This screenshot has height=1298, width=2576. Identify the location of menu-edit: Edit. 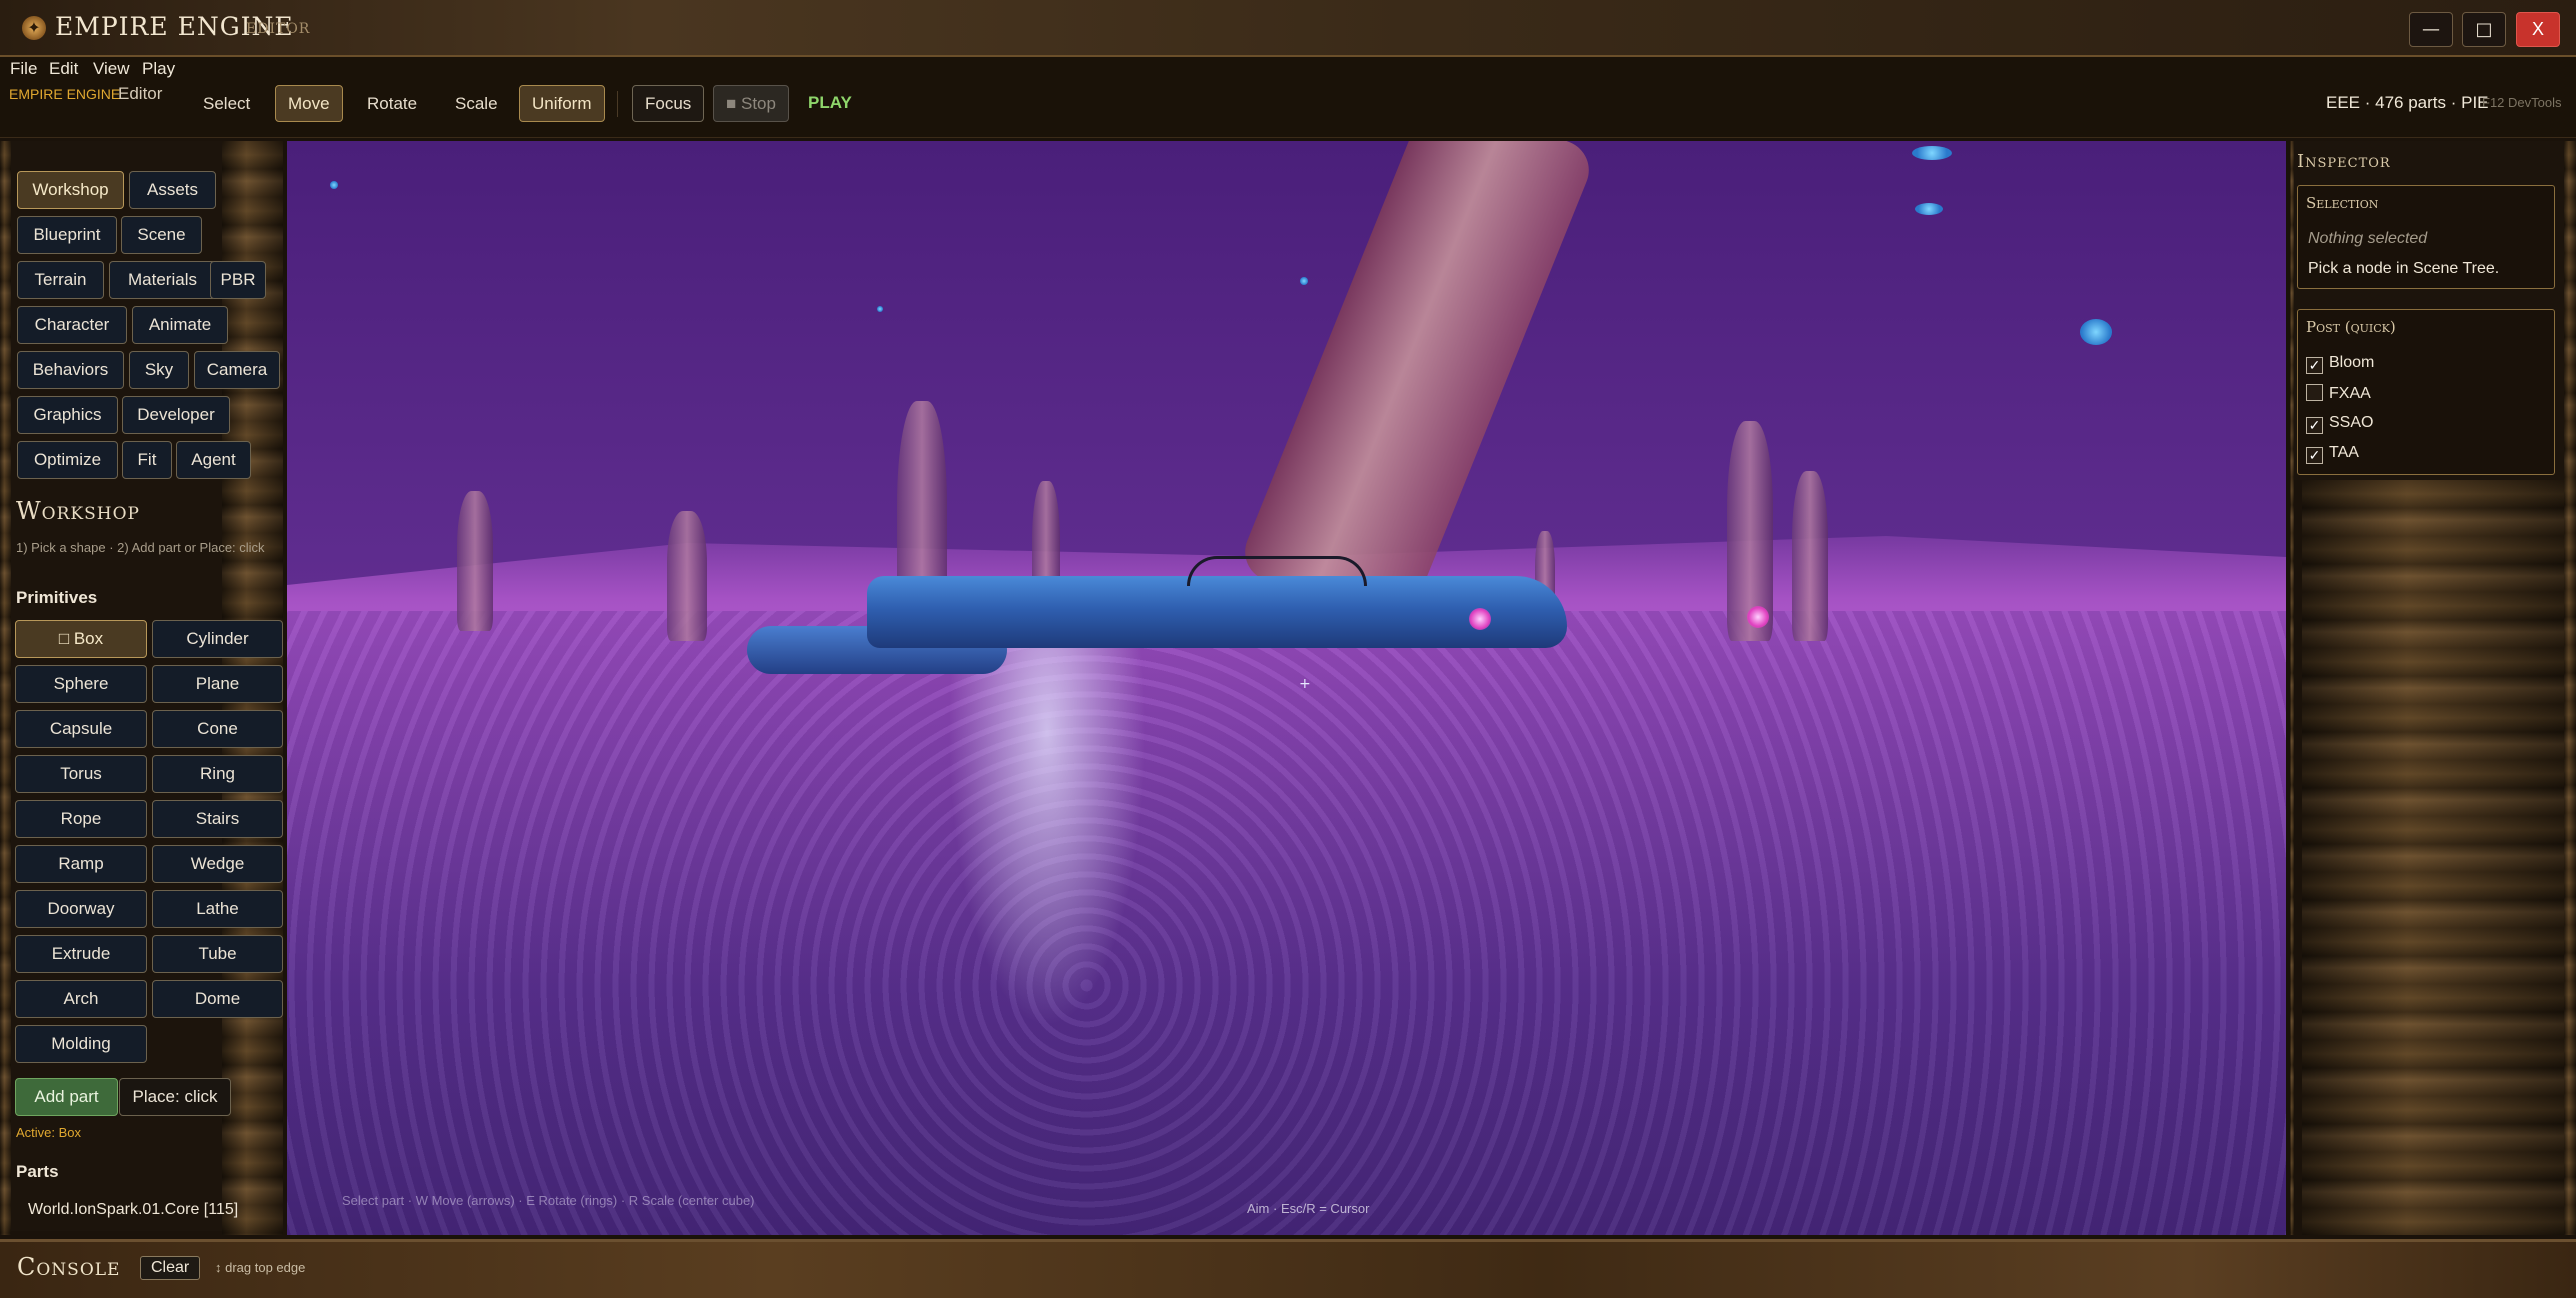
(63, 69).